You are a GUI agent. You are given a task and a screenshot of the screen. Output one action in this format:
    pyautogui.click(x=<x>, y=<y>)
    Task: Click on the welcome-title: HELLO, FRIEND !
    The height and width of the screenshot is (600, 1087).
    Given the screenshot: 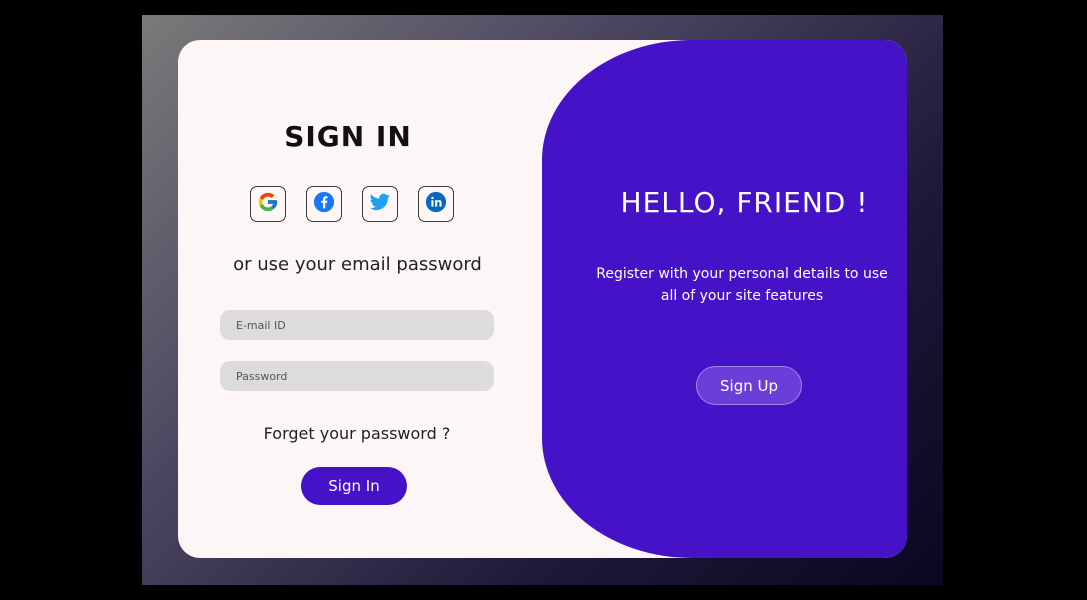 What is the action you would take?
    pyautogui.click(x=744, y=202)
    